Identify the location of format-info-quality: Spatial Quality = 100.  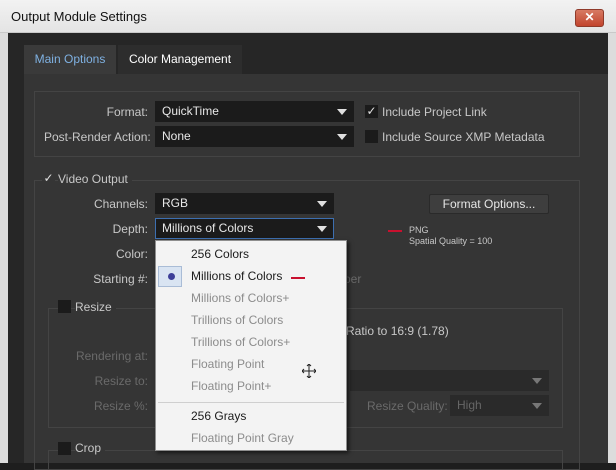
(451, 241).